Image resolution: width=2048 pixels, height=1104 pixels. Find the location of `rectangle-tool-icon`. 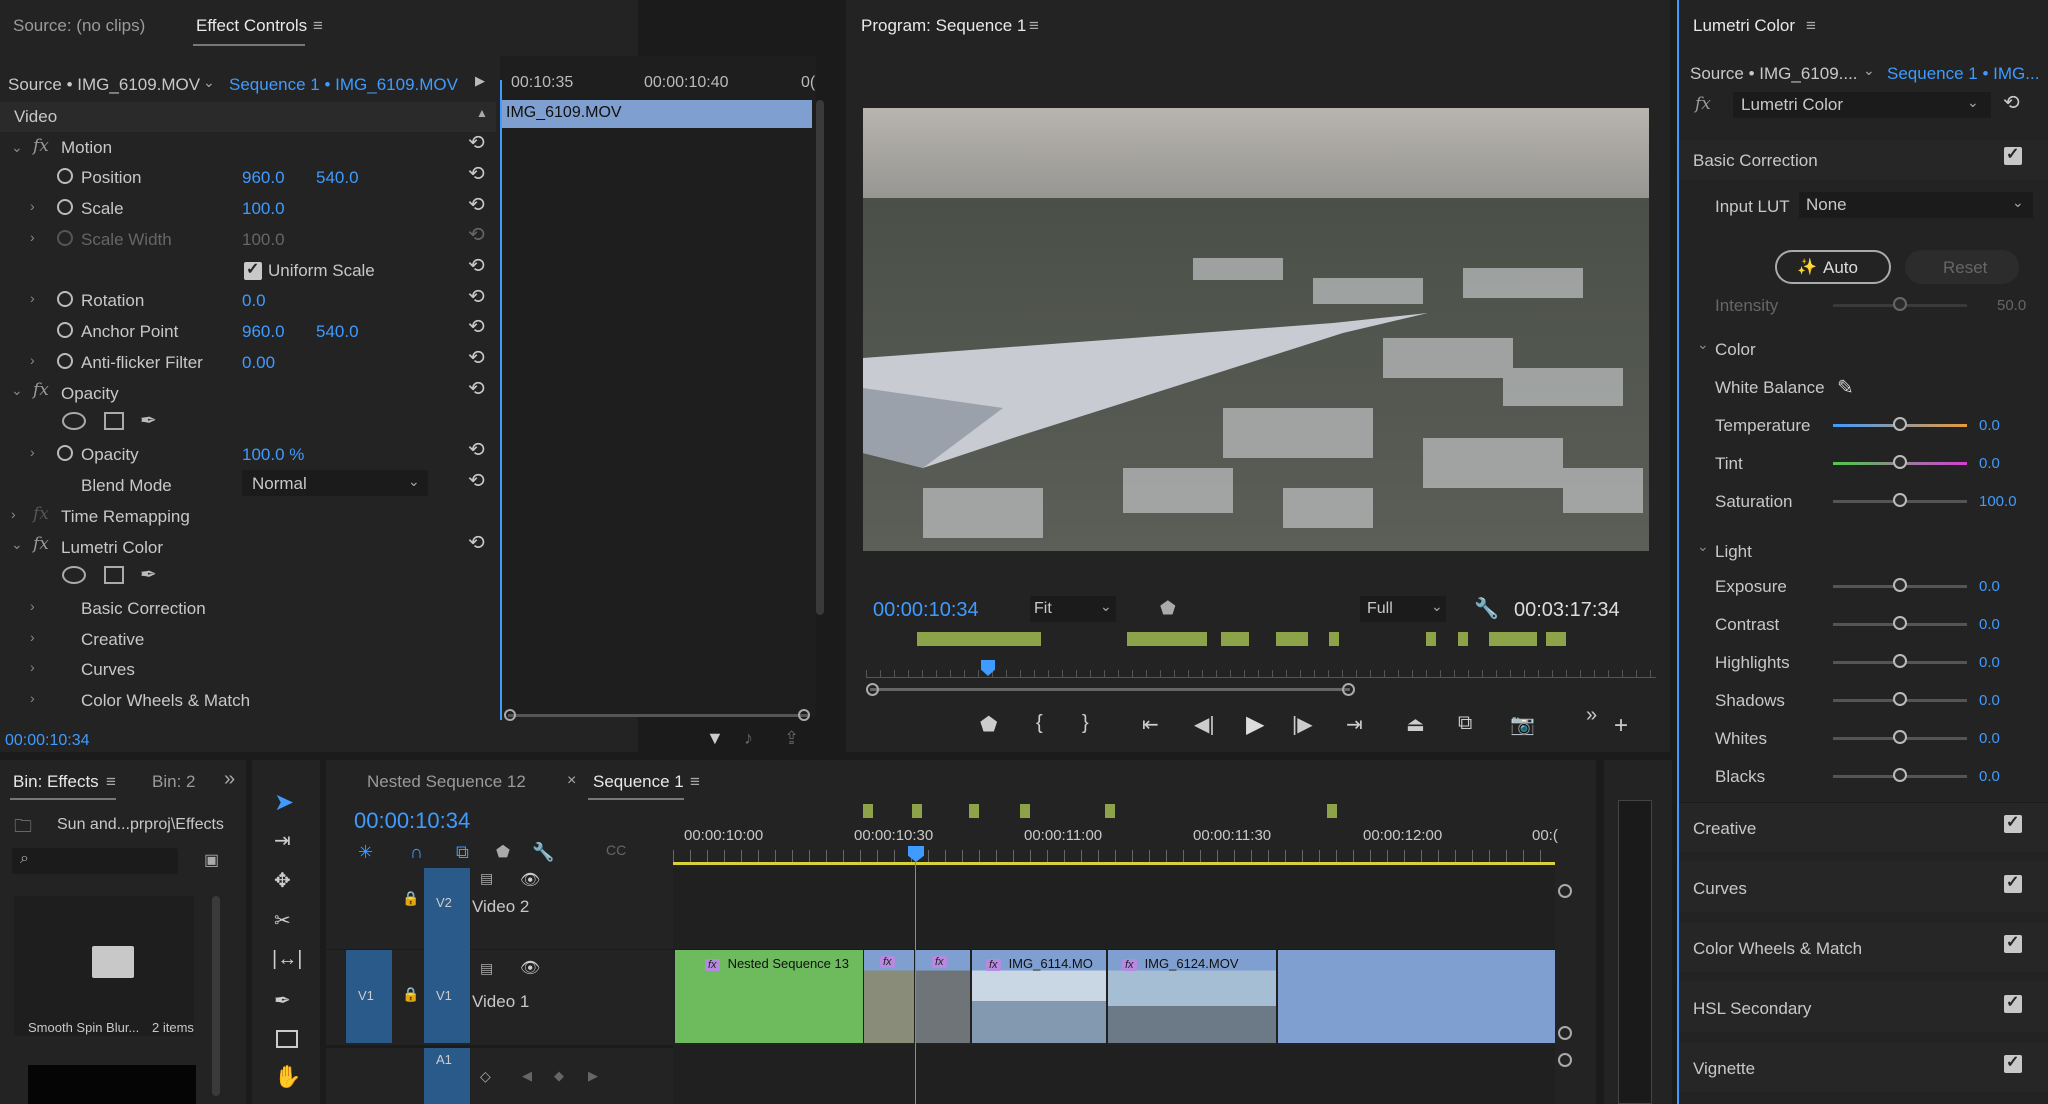

rectangle-tool-icon is located at coordinates (287, 1039).